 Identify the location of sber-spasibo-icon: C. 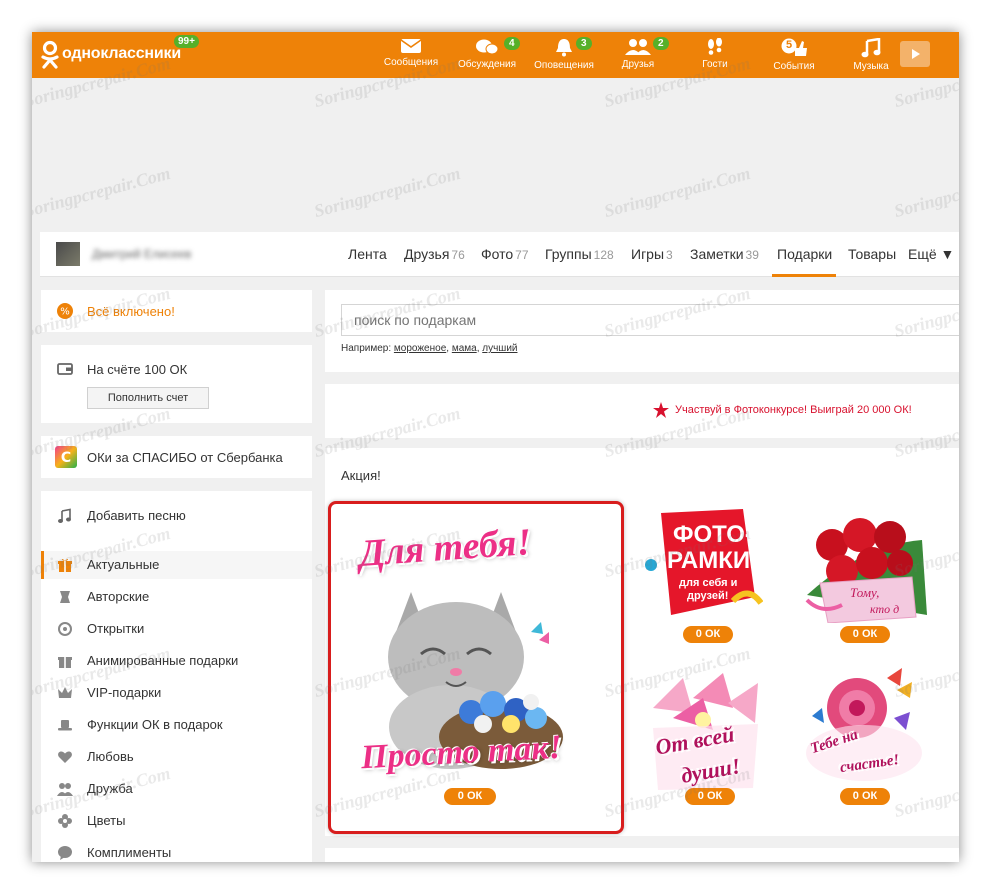
(66, 457).